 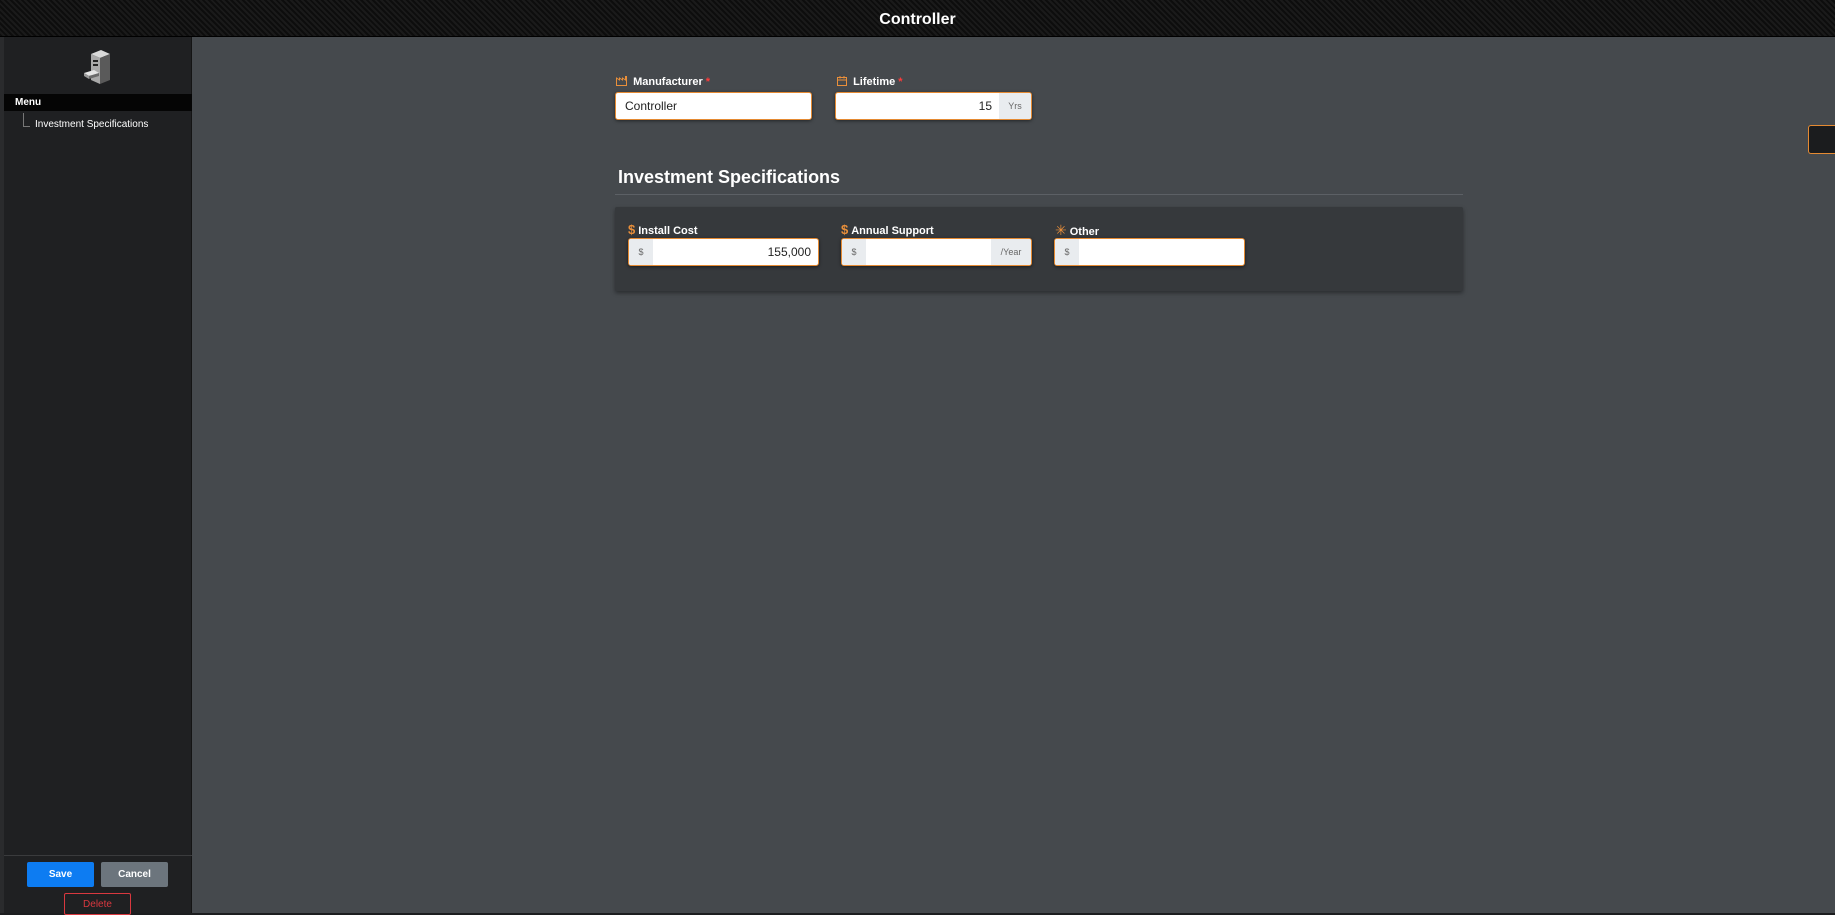 What do you see at coordinates (134, 874) in the screenshot?
I see `cancel-button: Cancel` at bounding box center [134, 874].